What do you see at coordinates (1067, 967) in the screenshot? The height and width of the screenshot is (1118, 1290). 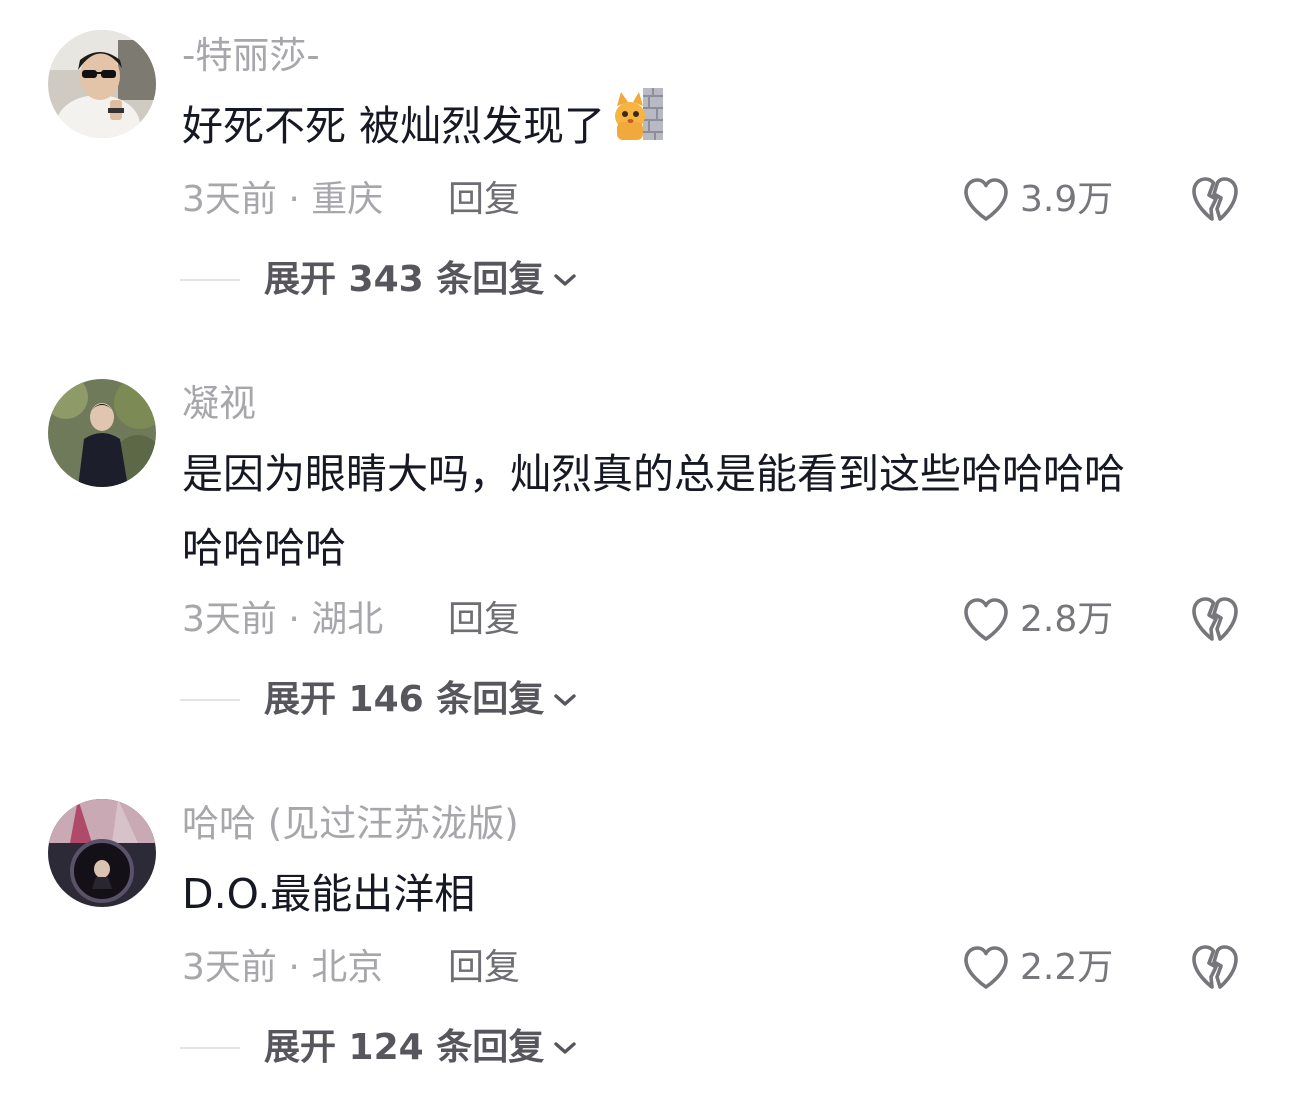 I see `like-count: 2.2万` at bounding box center [1067, 967].